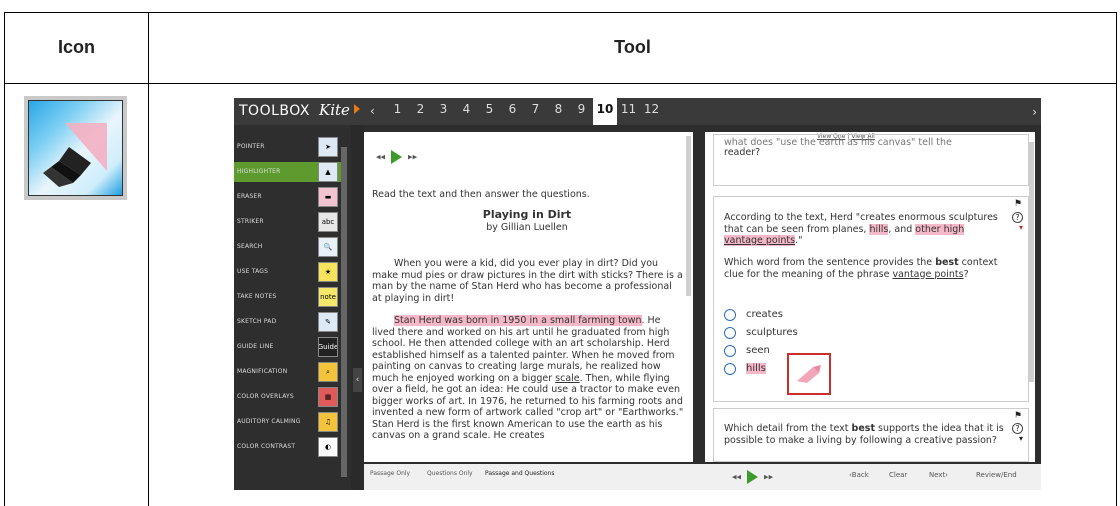  What do you see at coordinates (287, 172) in the screenshot?
I see `tool-highlighter: HIGHLIGHTER ▲` at bounding box center [287, 172].